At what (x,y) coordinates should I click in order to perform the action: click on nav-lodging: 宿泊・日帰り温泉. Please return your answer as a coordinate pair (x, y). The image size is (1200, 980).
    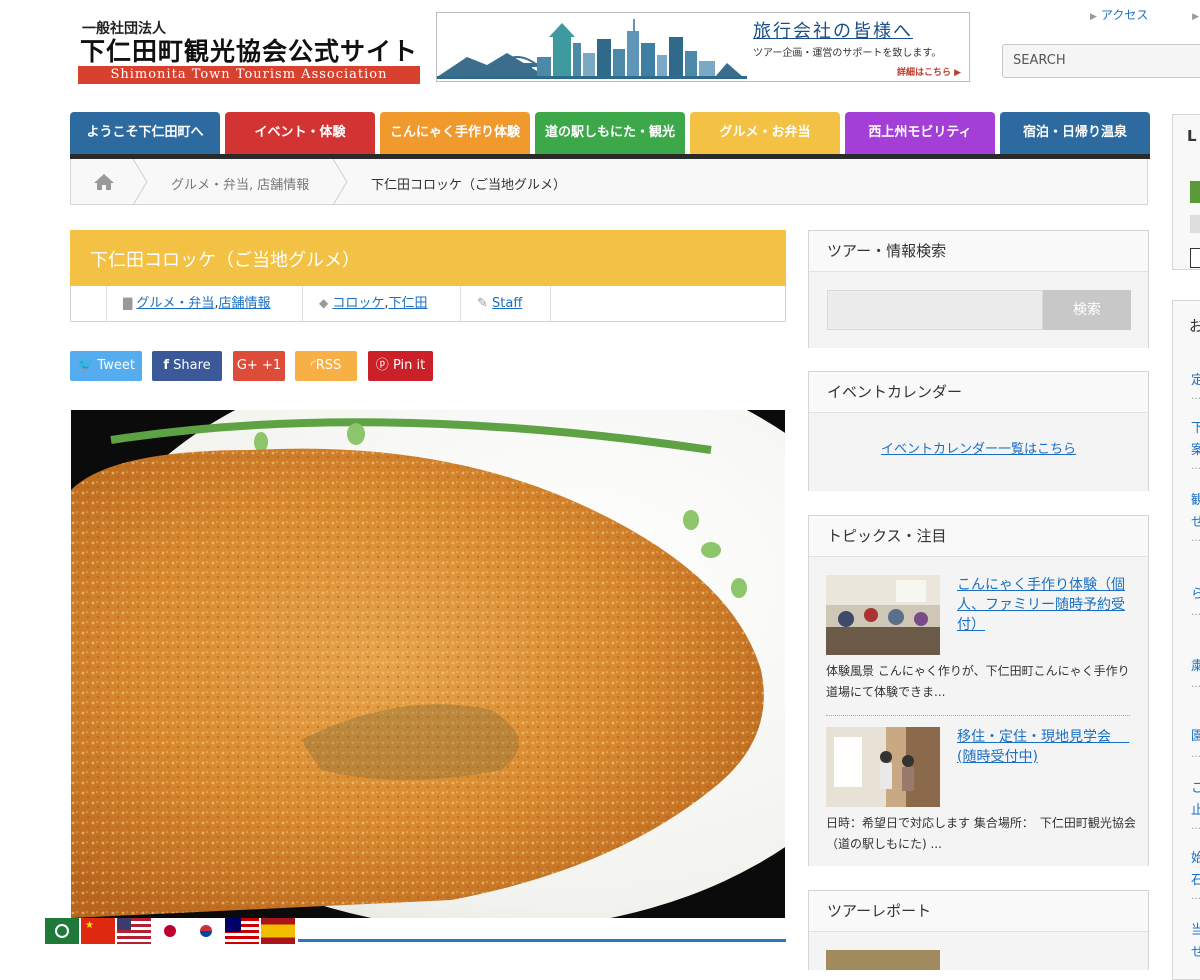
    Looking at the image, I should click on (1075, 133).